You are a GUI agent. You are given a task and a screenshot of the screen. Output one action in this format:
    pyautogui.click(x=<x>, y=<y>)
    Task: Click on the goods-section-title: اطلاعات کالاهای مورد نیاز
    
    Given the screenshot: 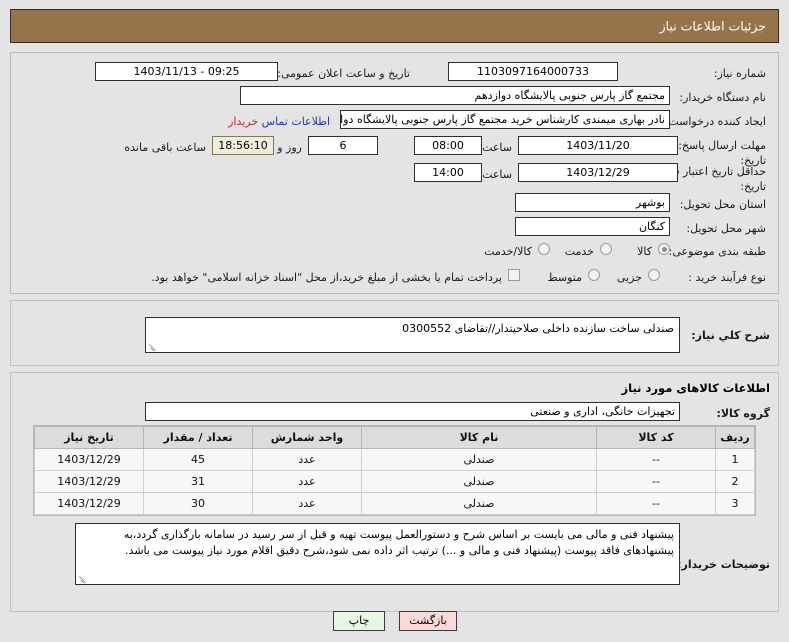 What is the action you would take?
    pyautogui.click(x=695, y=388)
    